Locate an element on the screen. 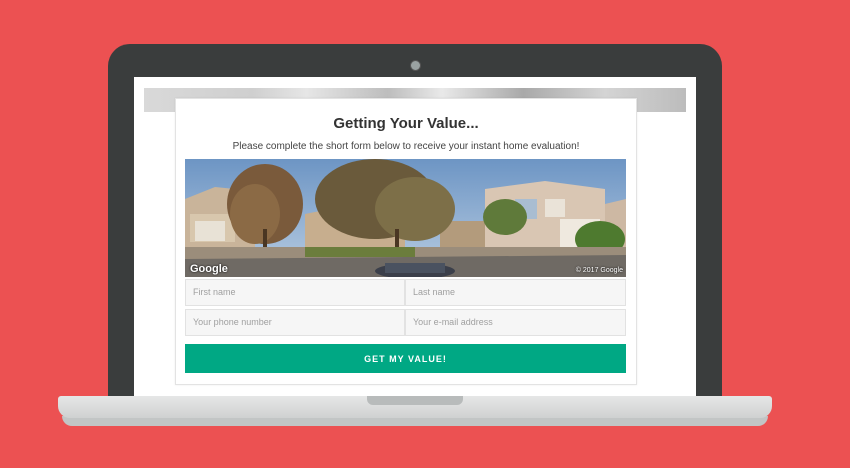 This screenshot has height=468, width=850. webcam-icon is located at coordinates (415, 65).